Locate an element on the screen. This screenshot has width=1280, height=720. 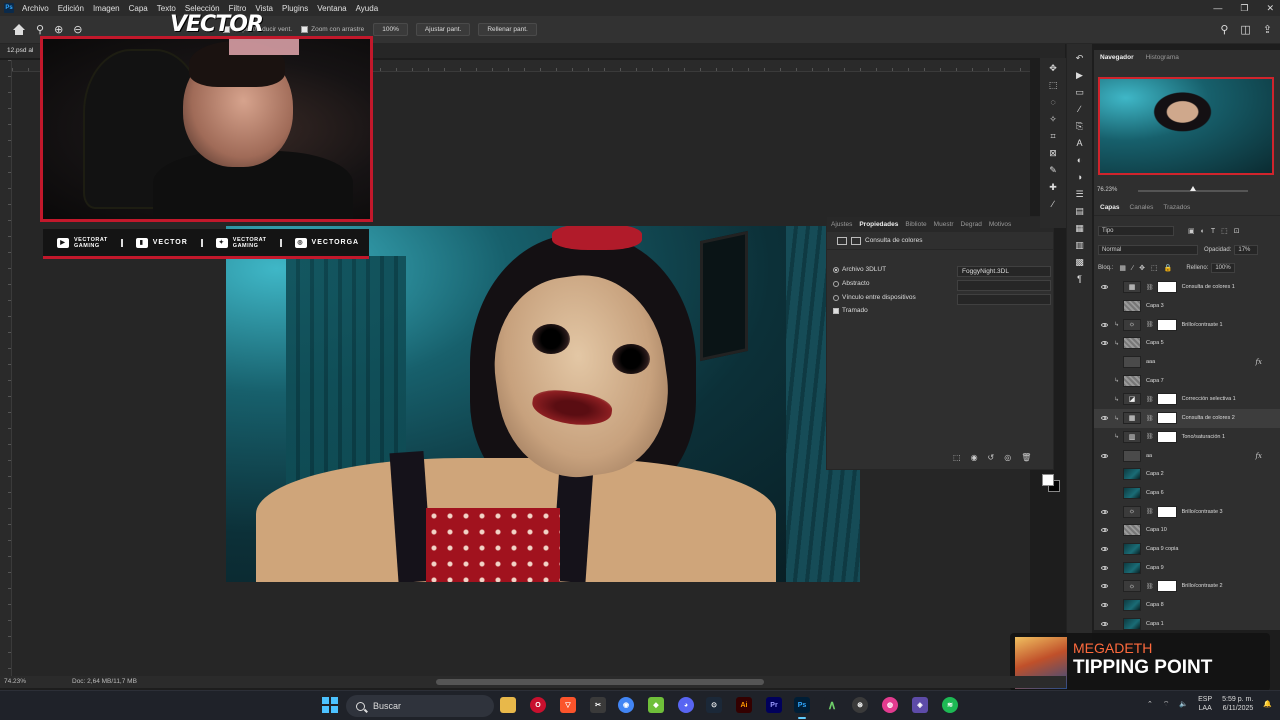
tray-chevron-up-icon: ⌃ is located at coordinates (1150, 704).